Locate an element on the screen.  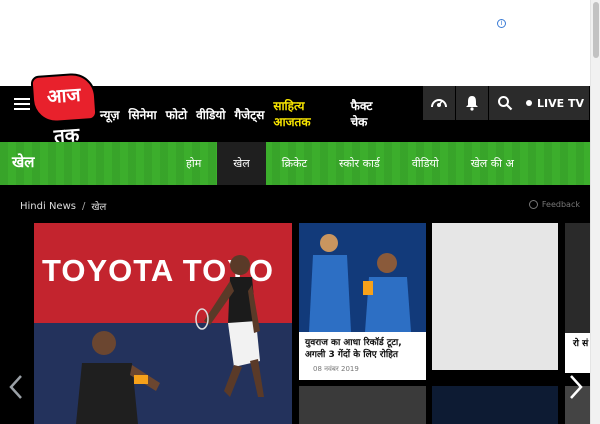
breadcrumb: Hindi News / खेल is located at coordinates (63, 206).